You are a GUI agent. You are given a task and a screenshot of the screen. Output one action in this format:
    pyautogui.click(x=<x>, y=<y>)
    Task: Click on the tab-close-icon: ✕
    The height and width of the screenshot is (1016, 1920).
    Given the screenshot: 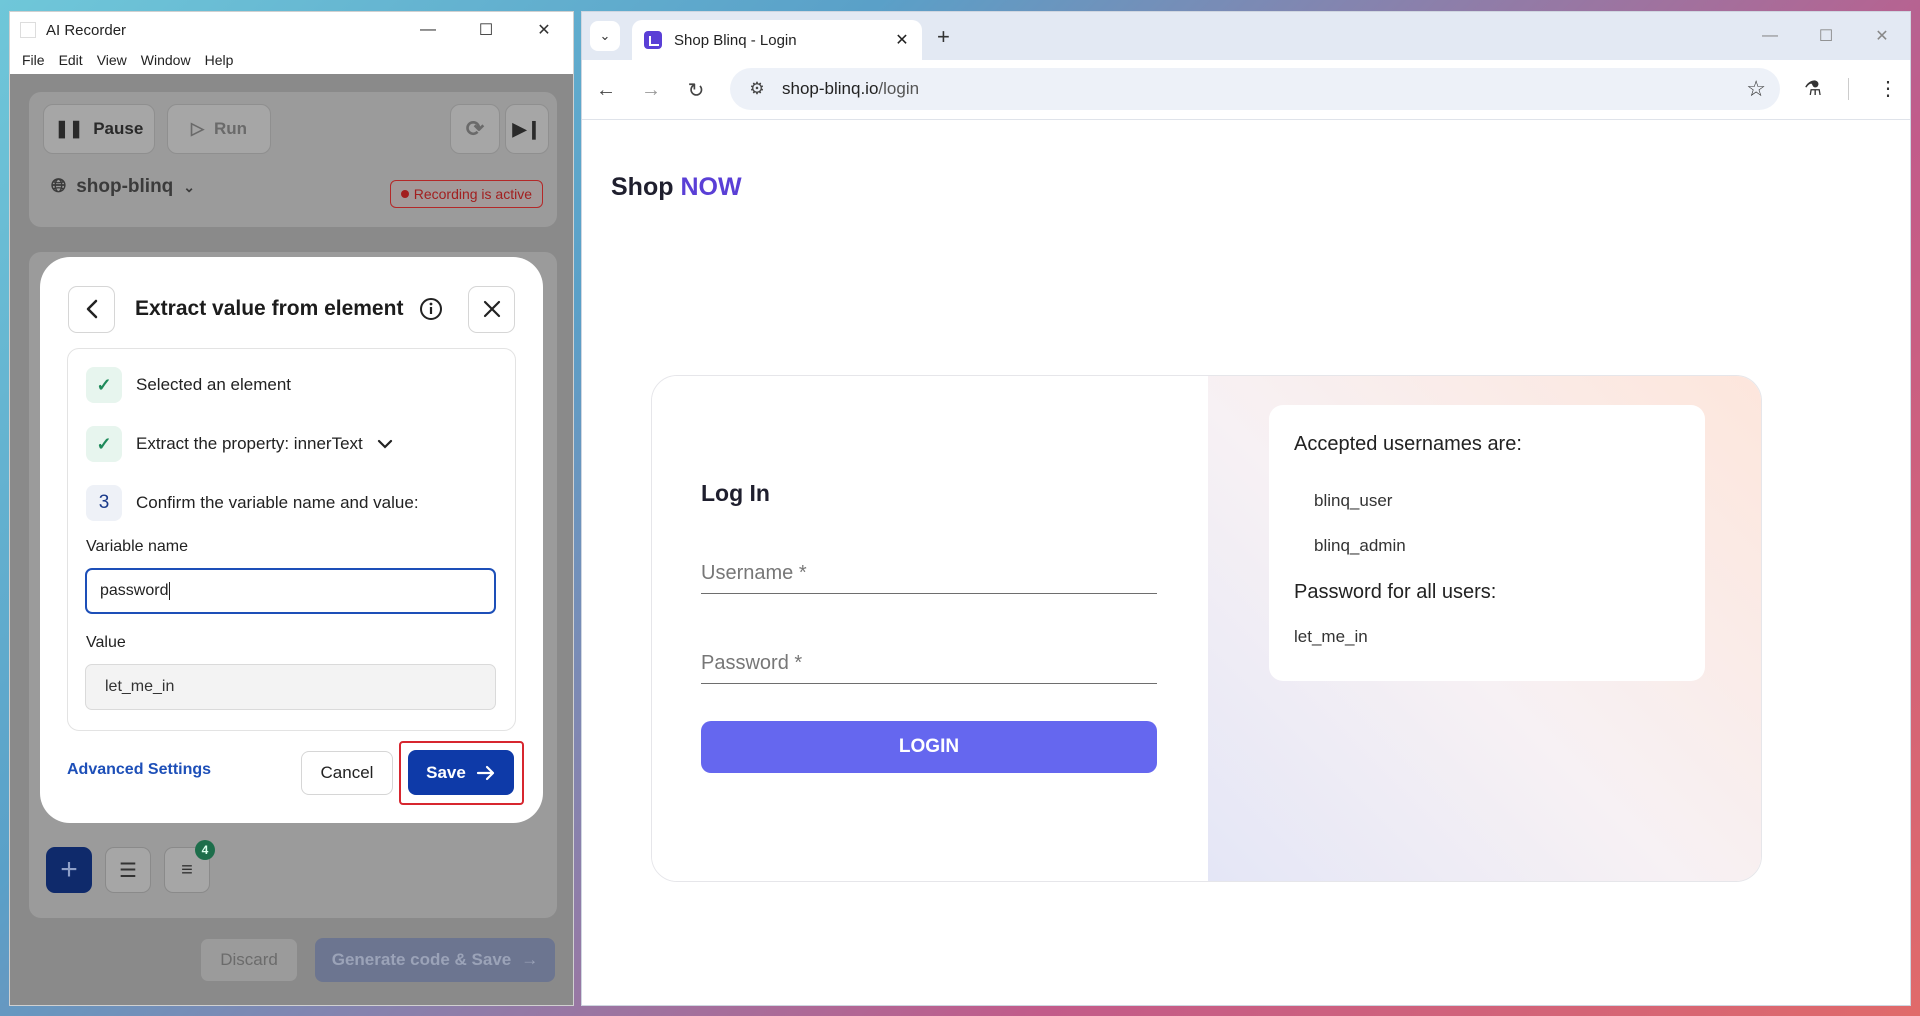 What is the action you would take?
    pyautogui.click(x=902, y=40)
    